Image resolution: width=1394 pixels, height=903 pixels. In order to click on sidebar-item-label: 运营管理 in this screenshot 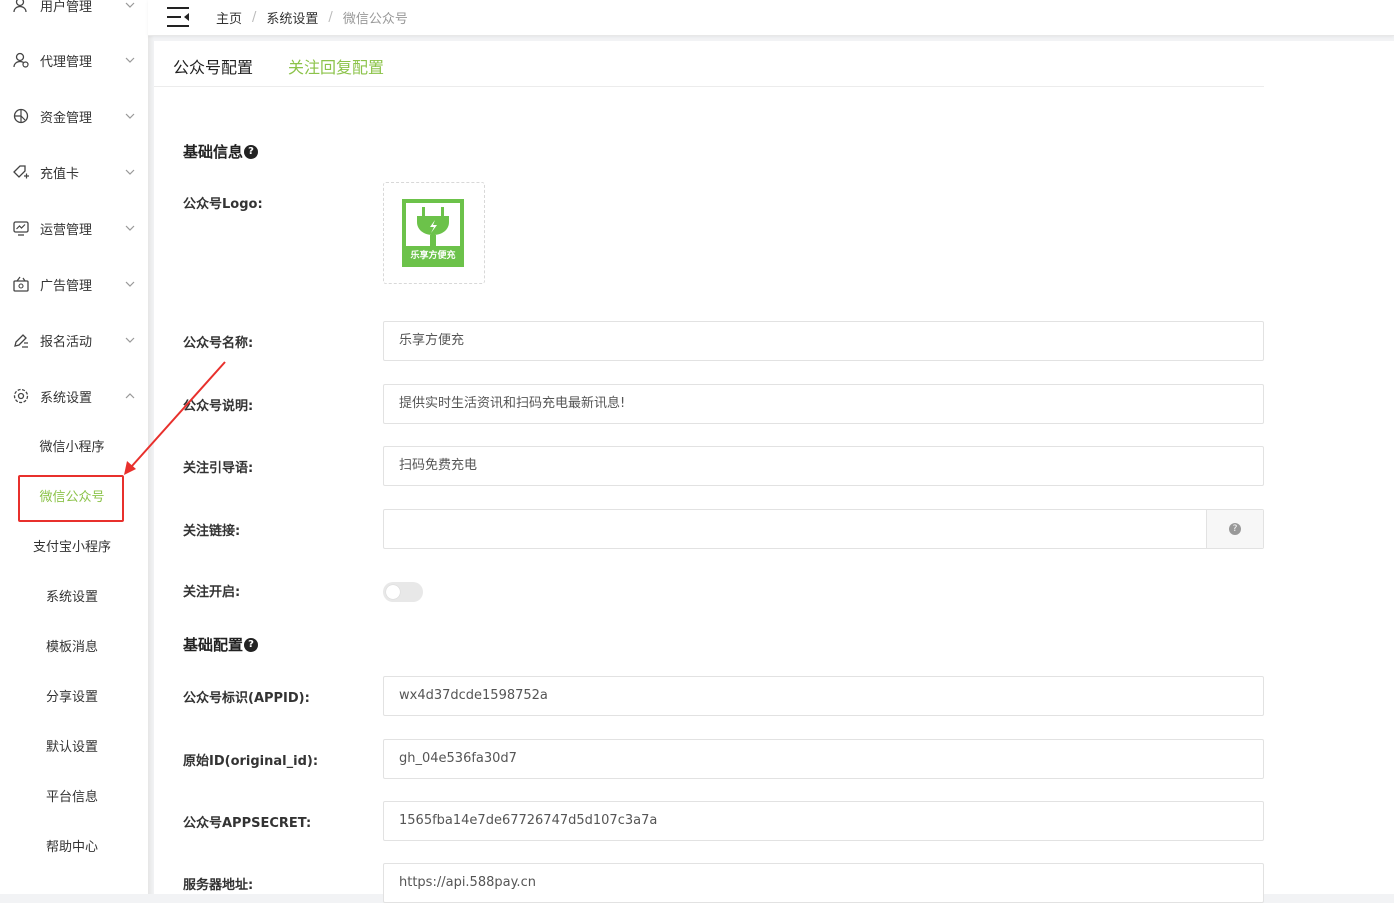, I will do `click(66, 230)`.